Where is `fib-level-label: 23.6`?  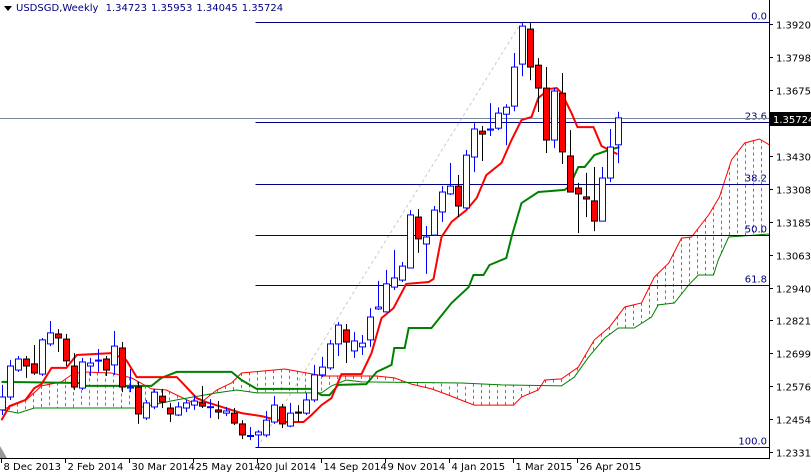
fib-level-label: 23.6 is located at coordinates (756, 117).